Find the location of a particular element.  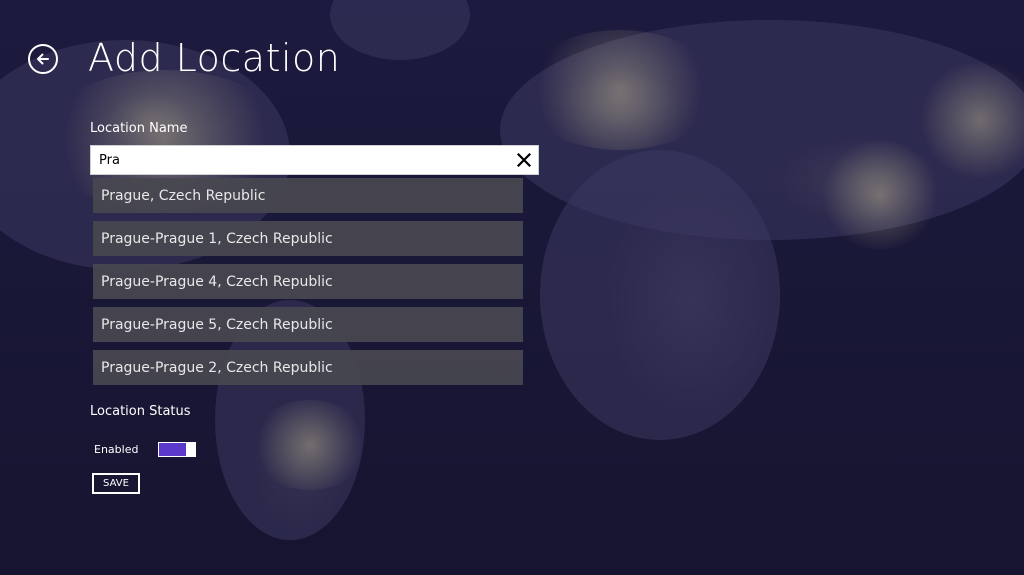

enabled-toggle is located at coordinates (177, 449).